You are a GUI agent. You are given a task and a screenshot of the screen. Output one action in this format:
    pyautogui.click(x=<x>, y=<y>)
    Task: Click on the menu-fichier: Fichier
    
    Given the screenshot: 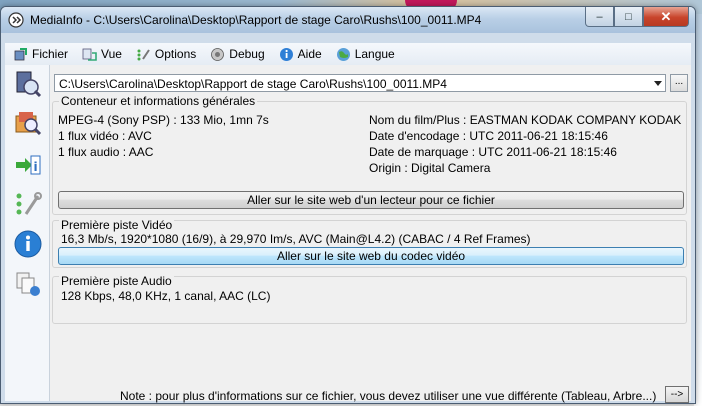 What is the action you would take?
    pyautogui.click(x=39, y=54)
    